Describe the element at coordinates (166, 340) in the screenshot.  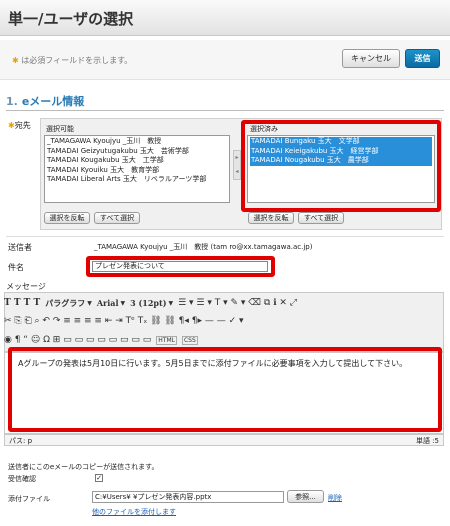
I see `html-button: HTML` at that location.